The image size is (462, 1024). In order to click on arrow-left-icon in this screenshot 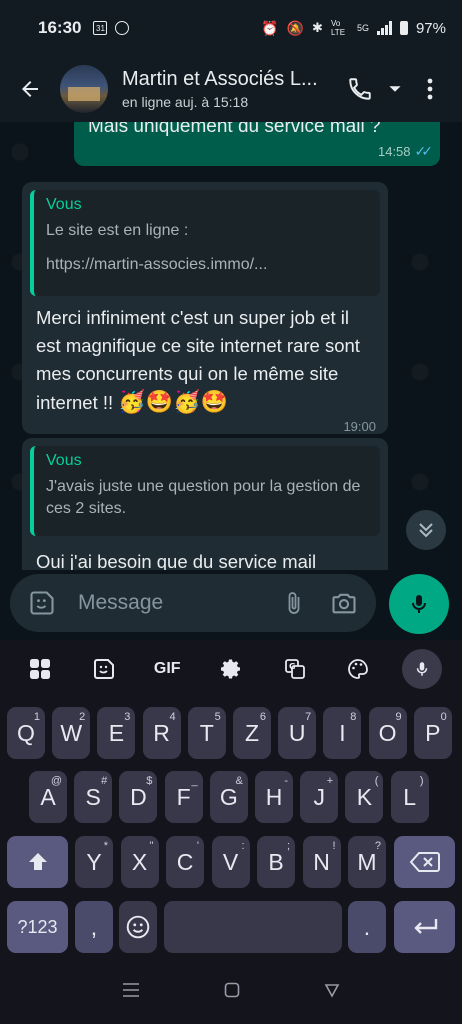, I will do `click(30, 89)`.